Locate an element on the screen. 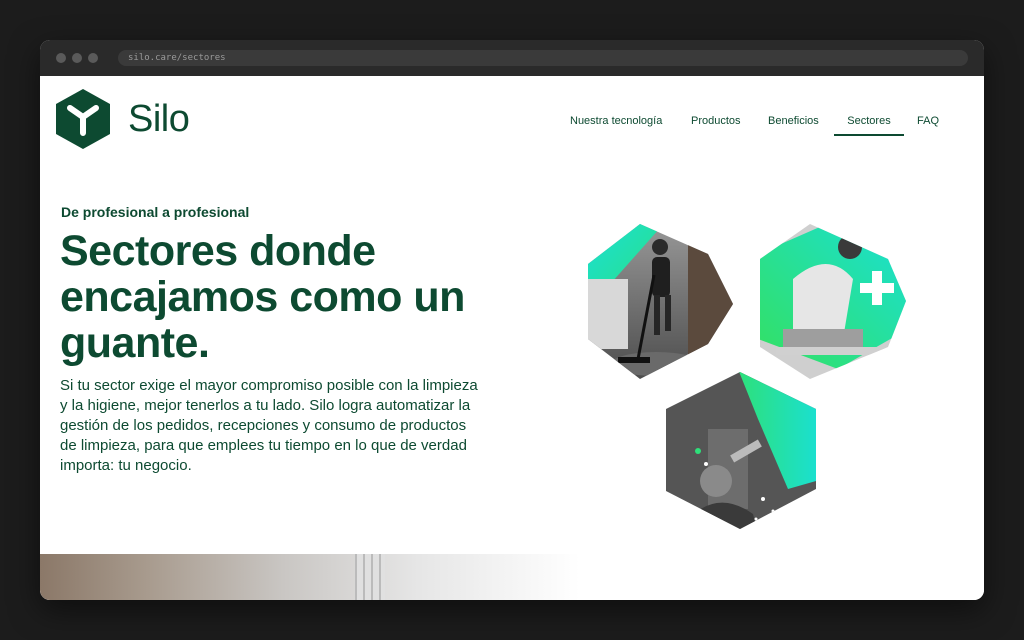 Image resolution: width=1024 pixels, height=640 pixels. next-section-image-preview is located at coordinates (310, 577).